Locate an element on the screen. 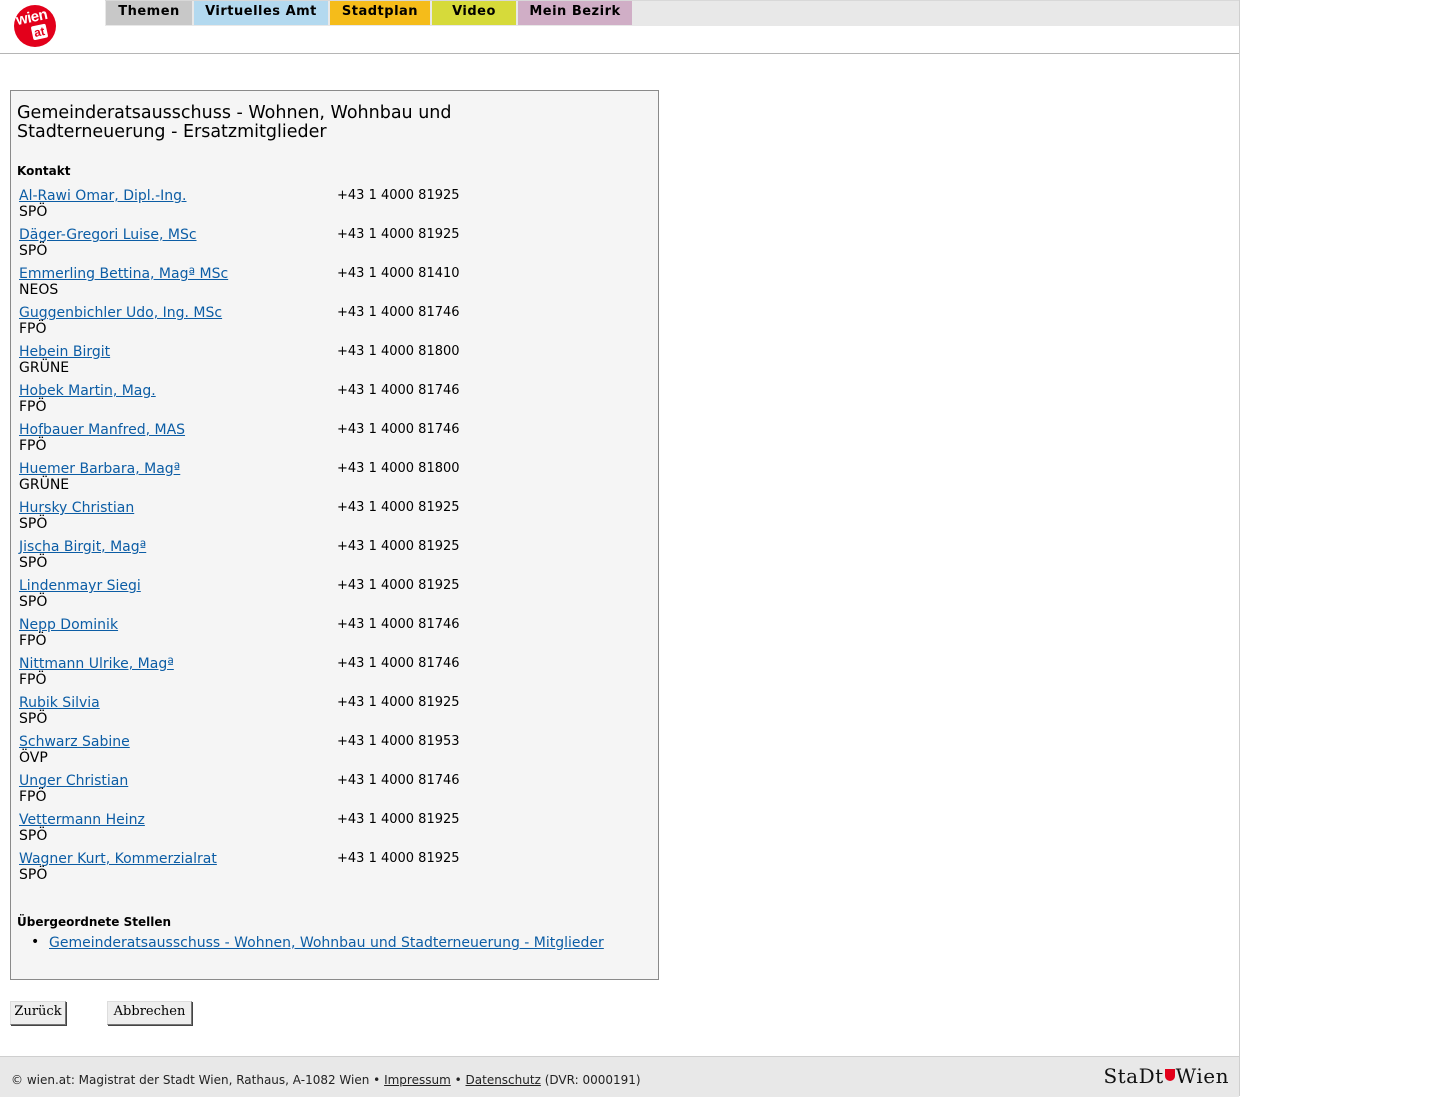  contact-row: Lindenmayr Siegi SPÖ +43 1 4000 81925 is located at coordinates (319, 597).